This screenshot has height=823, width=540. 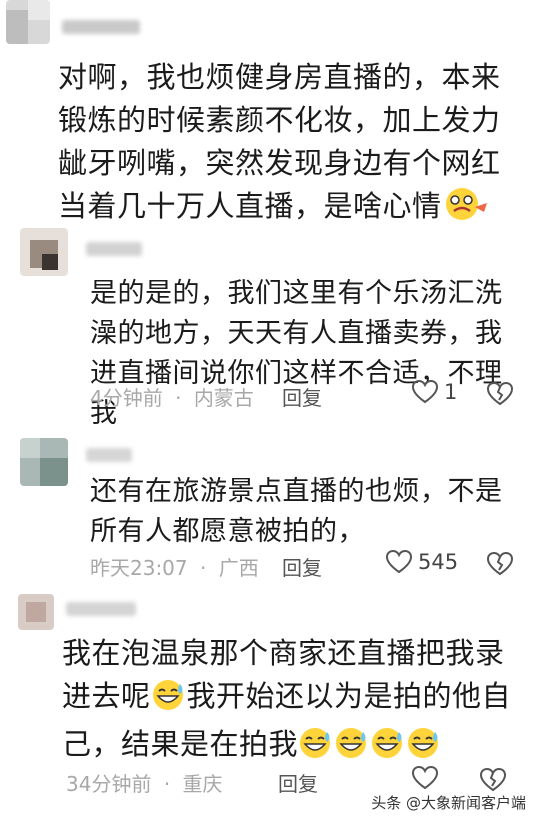 What do you see at coordinates (438, 562) in the screenshot?
I see `like-count: 545` at bounding box center [438, 562].